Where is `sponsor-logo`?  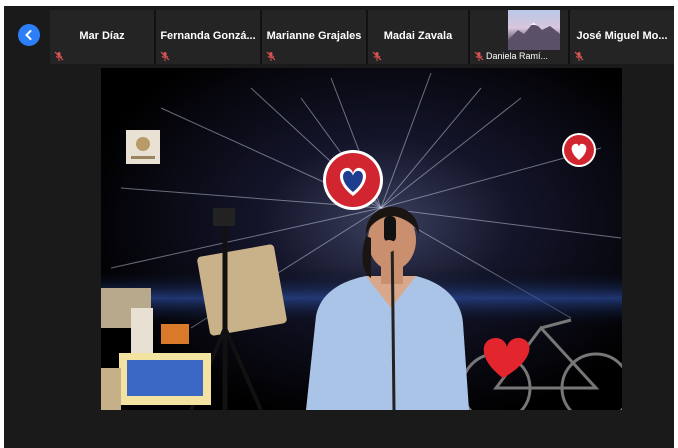 sponsor-logo is located at coordinates (143, 147).